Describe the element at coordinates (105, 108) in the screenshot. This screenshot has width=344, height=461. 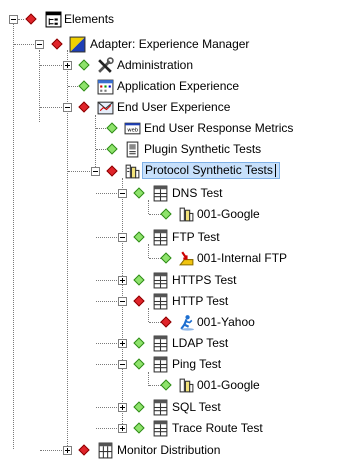
I see `envelope-icon` at that location.